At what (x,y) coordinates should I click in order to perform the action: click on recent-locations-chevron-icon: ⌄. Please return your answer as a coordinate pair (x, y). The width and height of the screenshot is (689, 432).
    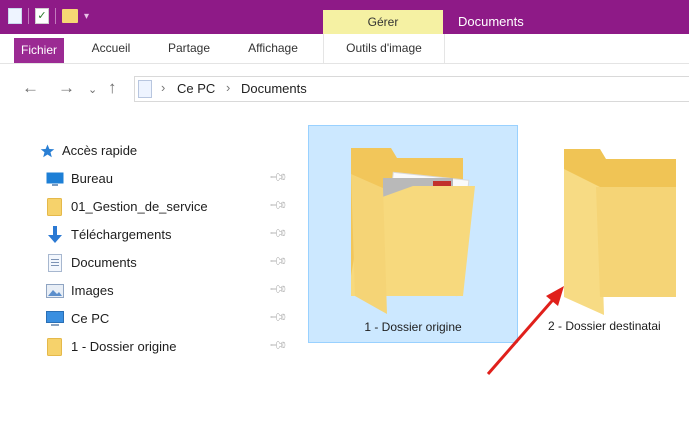
    Looking at the image, I should click on (92, 89).